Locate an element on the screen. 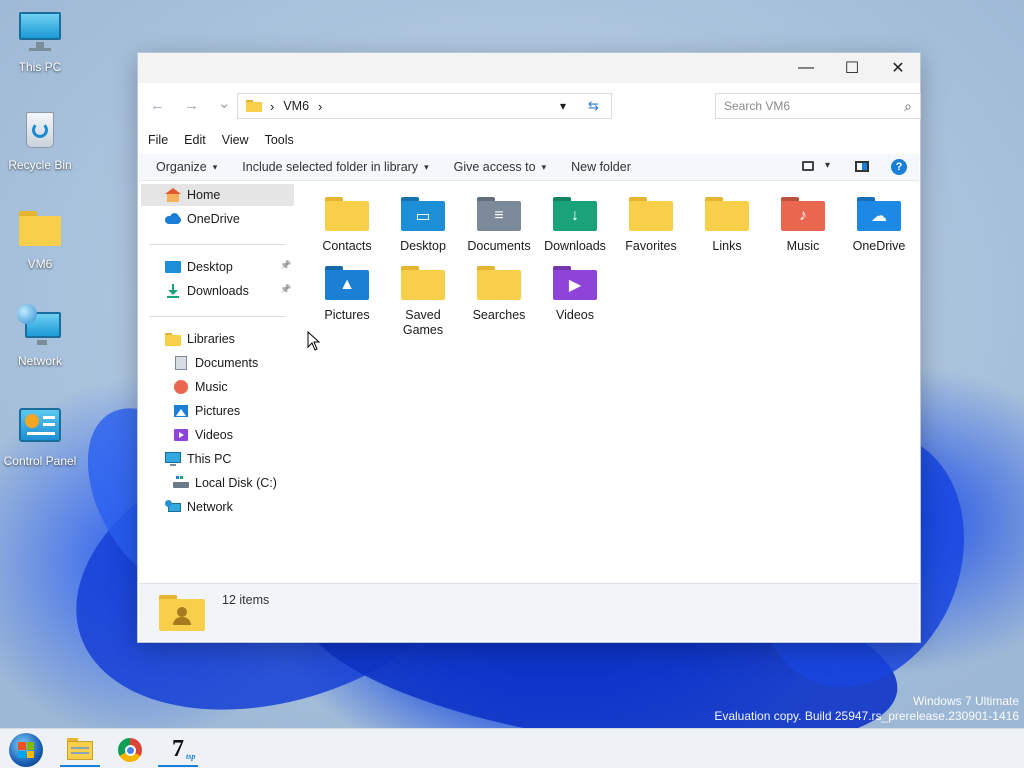  menu-tools: Tools is located at coordinates (279, 142).